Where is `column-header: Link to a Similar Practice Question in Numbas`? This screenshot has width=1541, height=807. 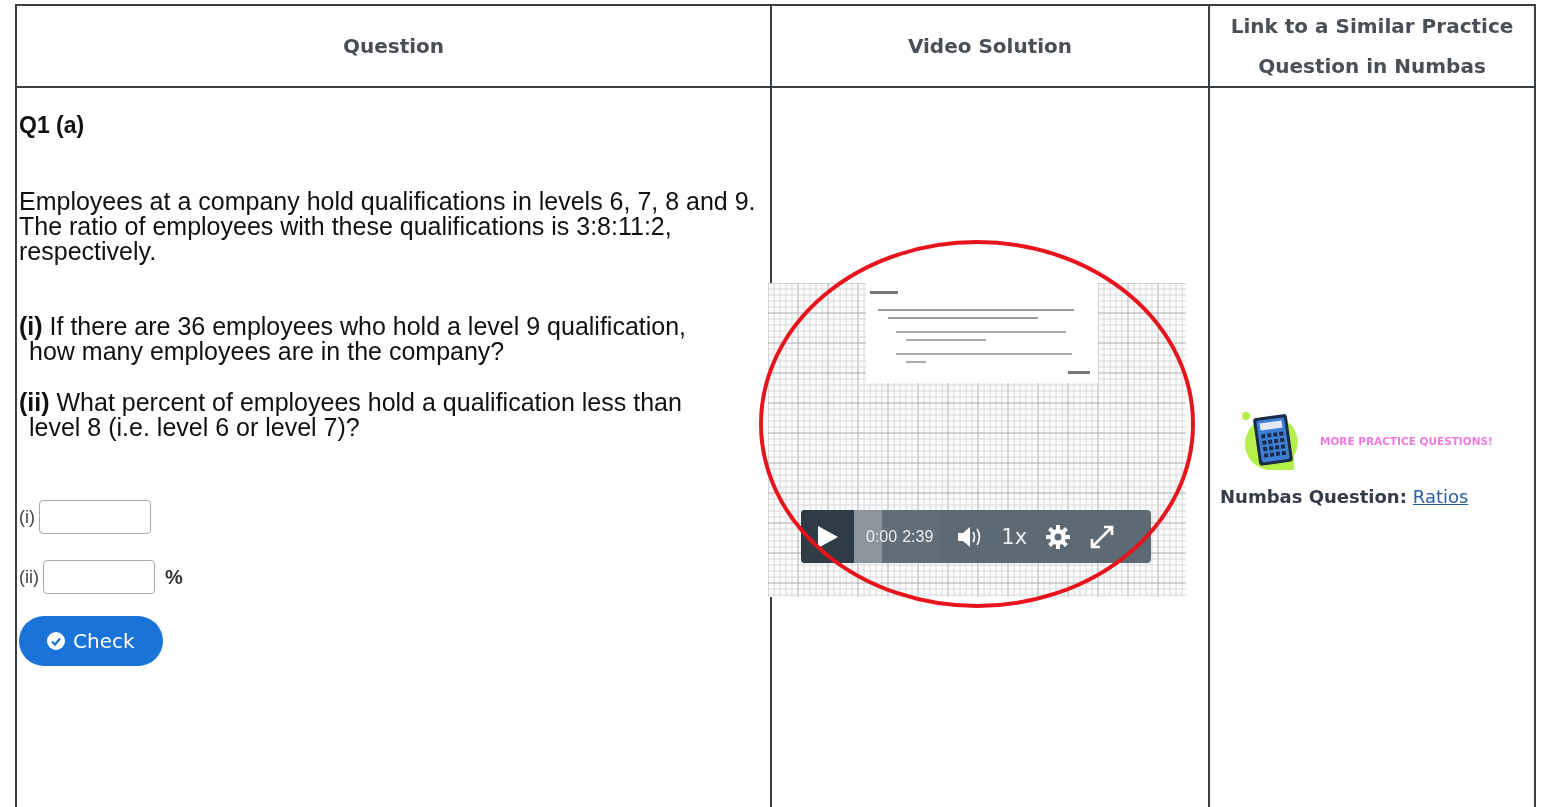 column-header: Link to a Similar Practice Question in Numbas is located at coordinates (1372, 47).